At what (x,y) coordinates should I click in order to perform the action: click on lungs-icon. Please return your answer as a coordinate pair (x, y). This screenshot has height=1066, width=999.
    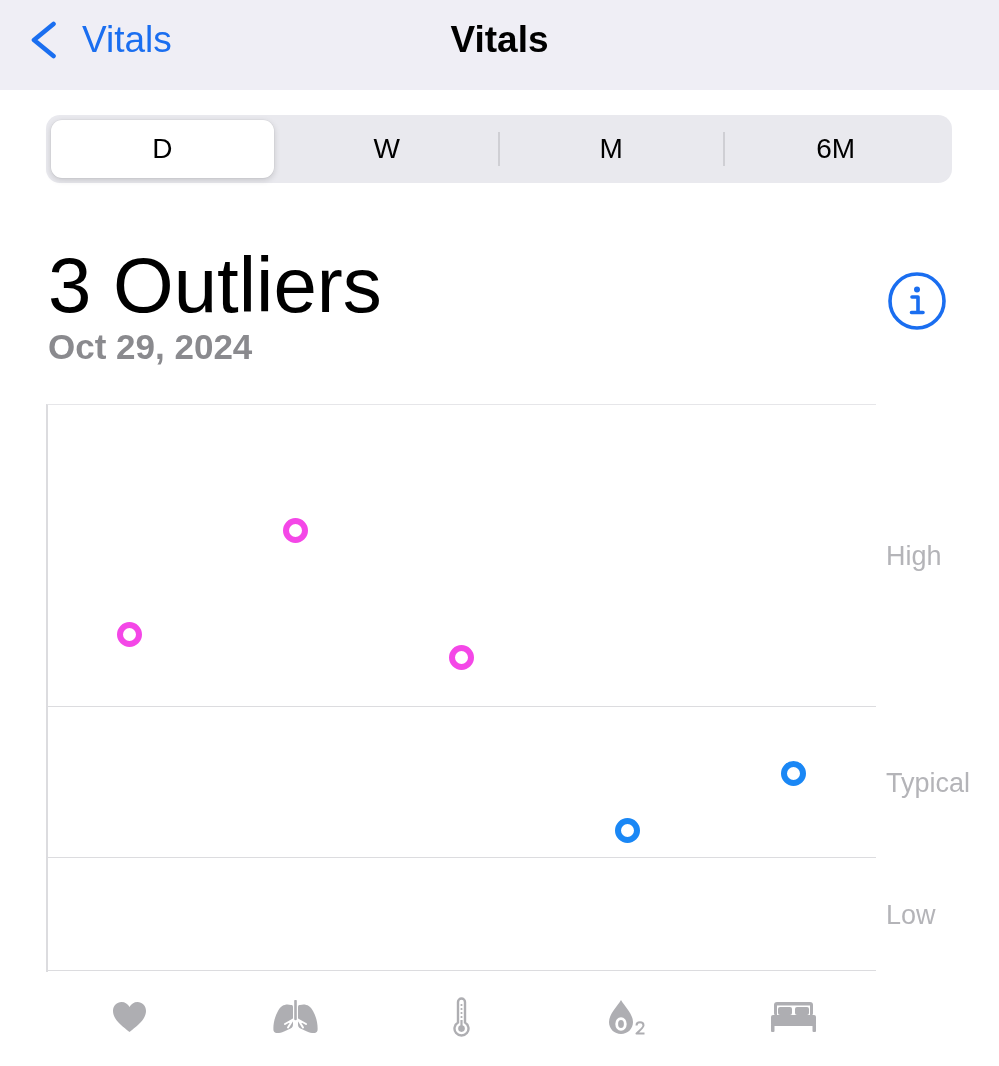
    Looking at the image, I should click on (295, 1016).